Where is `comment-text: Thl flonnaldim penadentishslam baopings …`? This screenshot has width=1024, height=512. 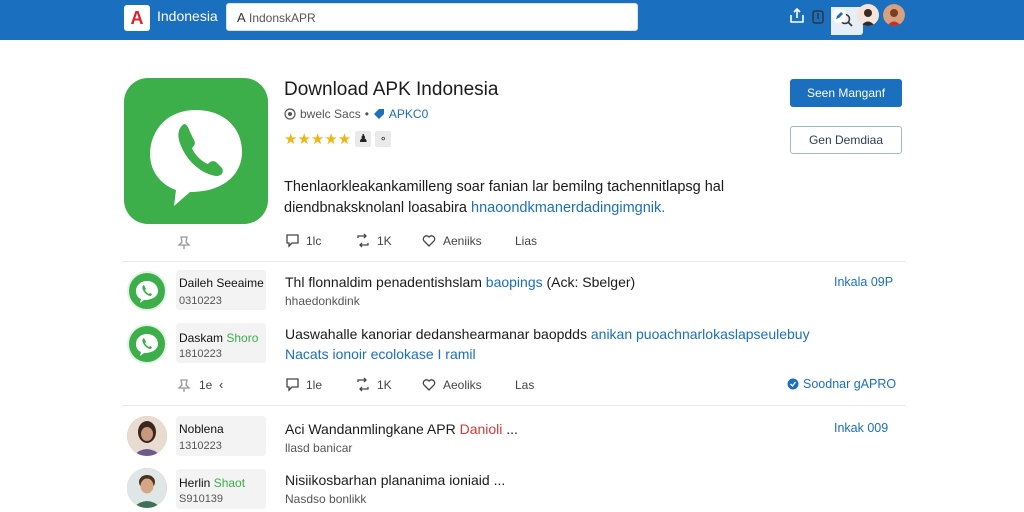
comment-text: Thl flonnaldim penadentishslam baopings … is located at coordinates (460, 282).